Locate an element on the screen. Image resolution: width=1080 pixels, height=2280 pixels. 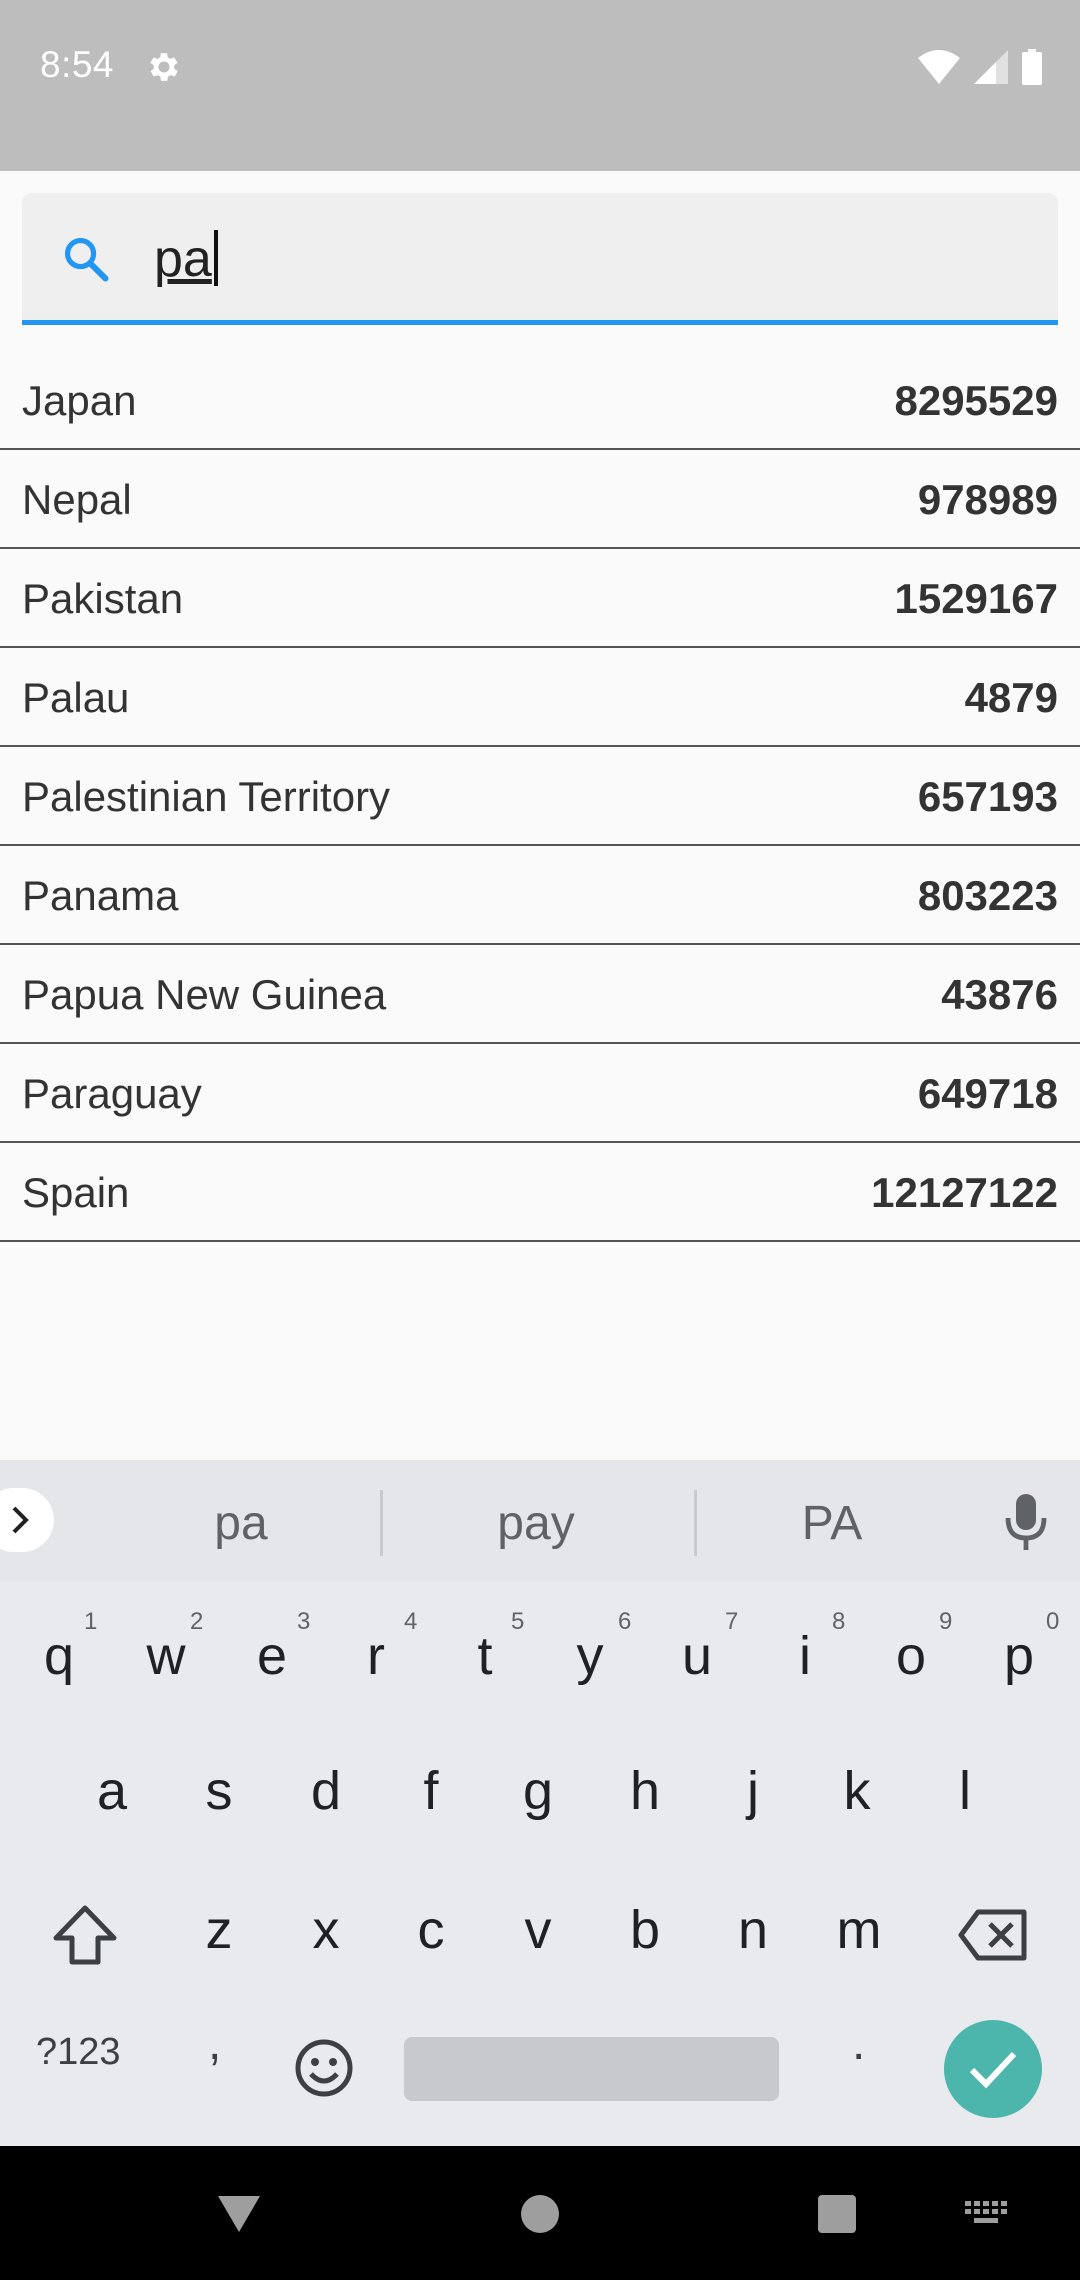
key-hint-5: 5 is located at coordinates (518, 1621).